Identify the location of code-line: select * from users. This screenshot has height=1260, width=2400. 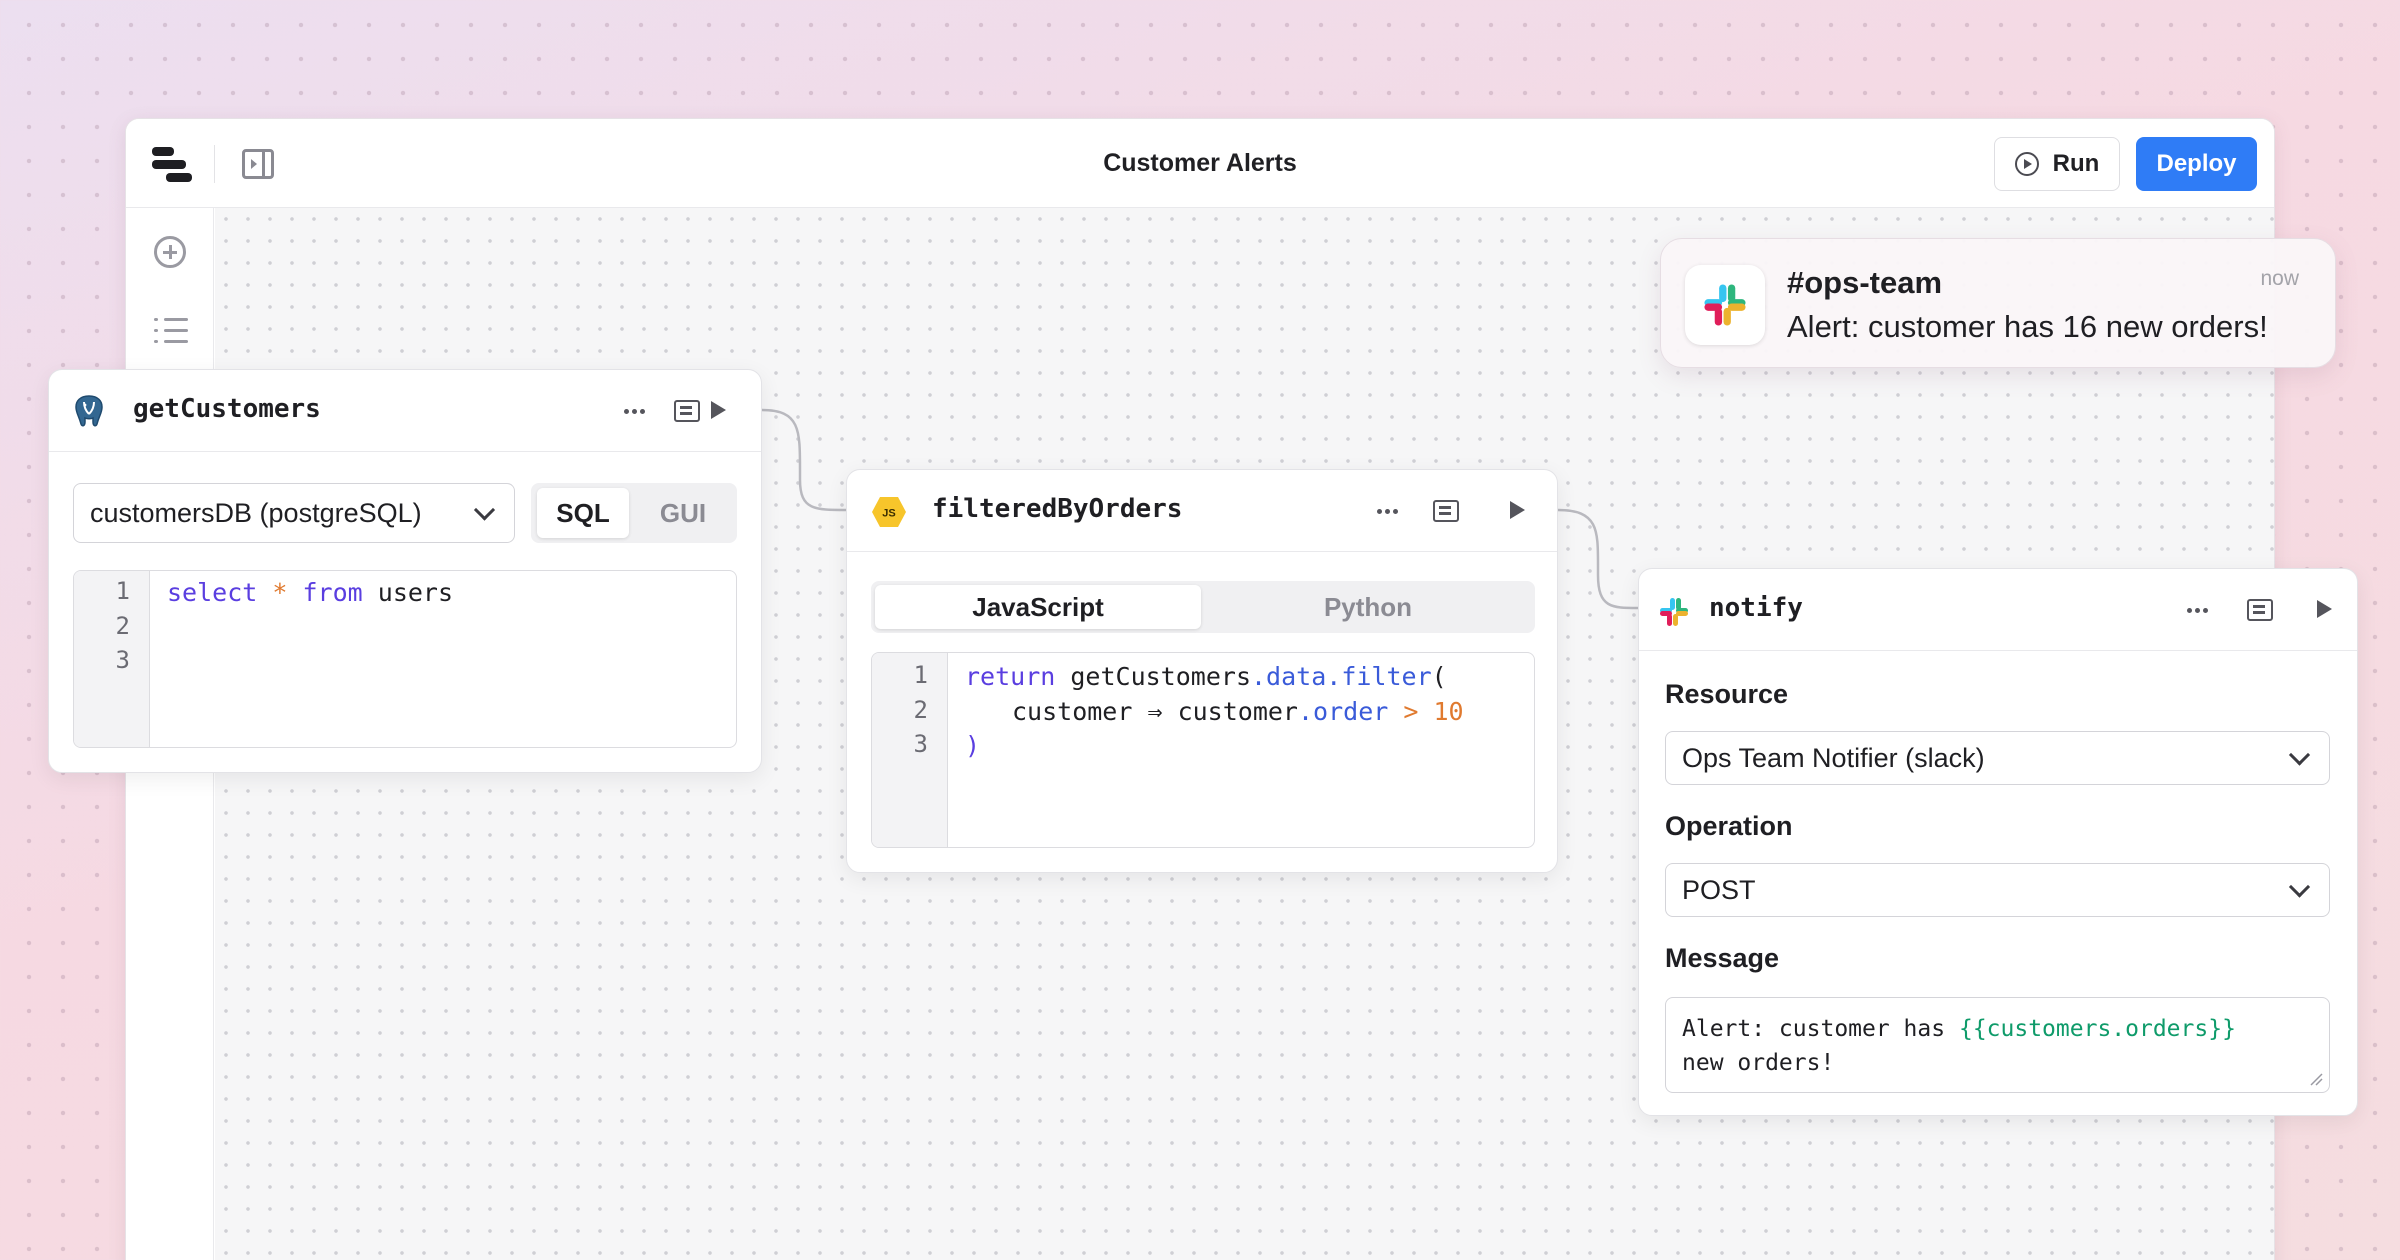
(310, 592).